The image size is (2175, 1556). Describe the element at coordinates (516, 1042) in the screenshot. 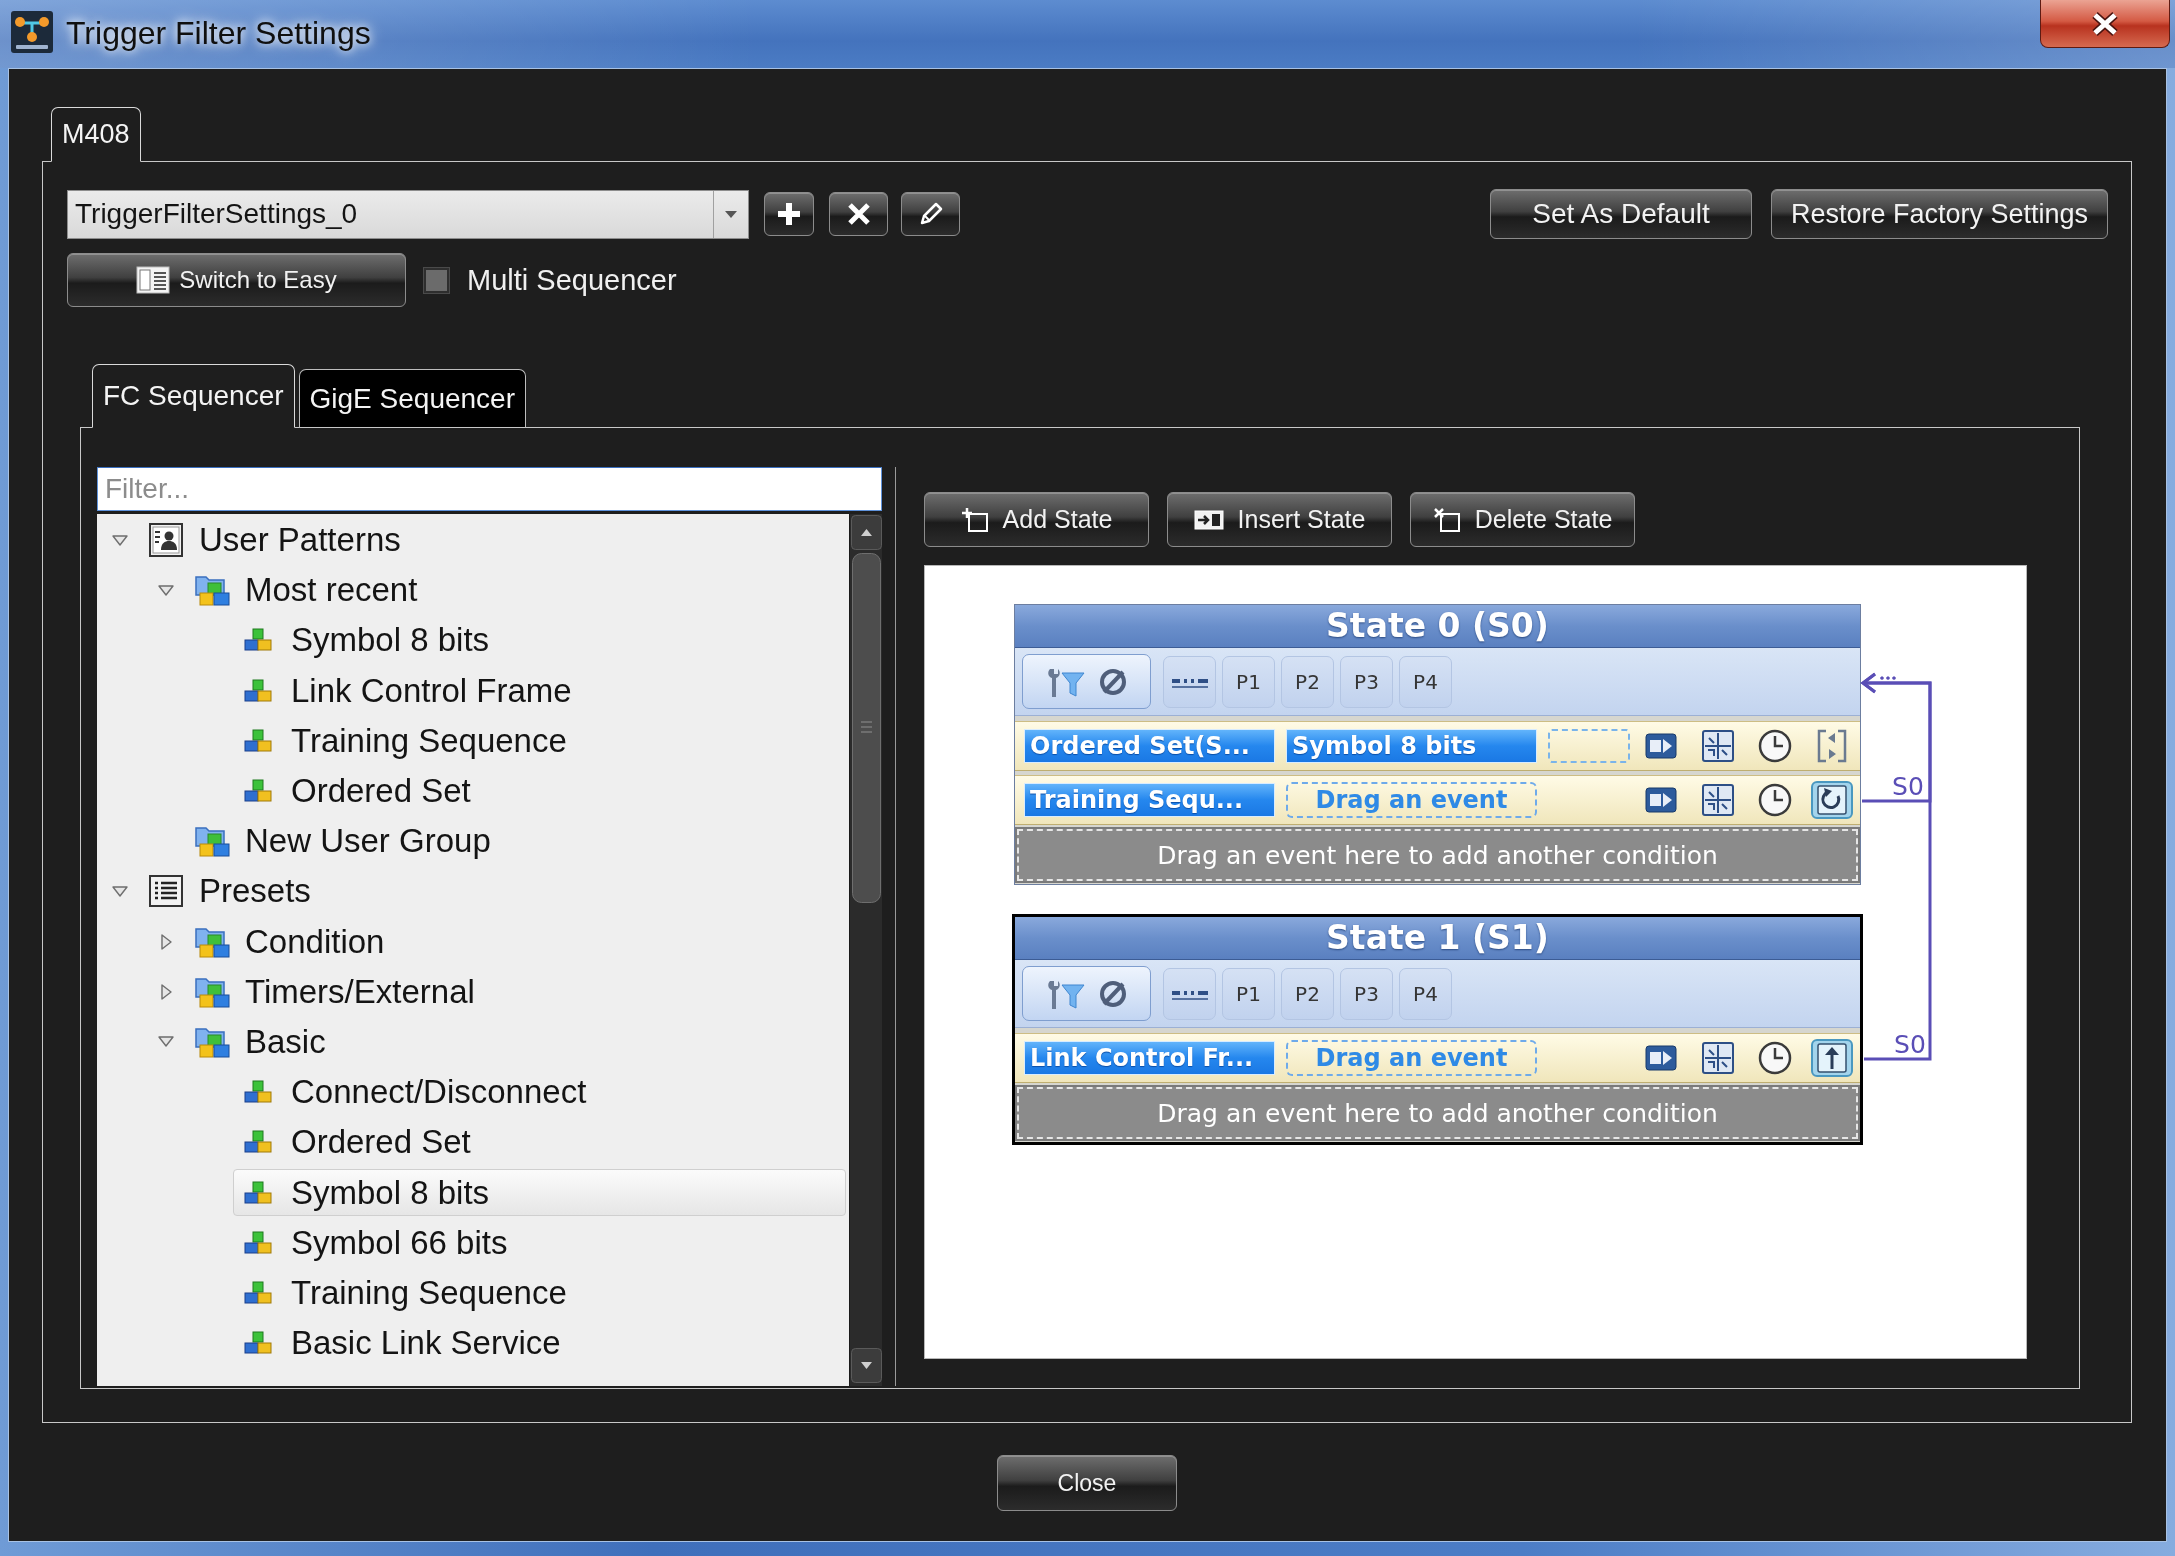

I see `tree-item: Basic` at that location.